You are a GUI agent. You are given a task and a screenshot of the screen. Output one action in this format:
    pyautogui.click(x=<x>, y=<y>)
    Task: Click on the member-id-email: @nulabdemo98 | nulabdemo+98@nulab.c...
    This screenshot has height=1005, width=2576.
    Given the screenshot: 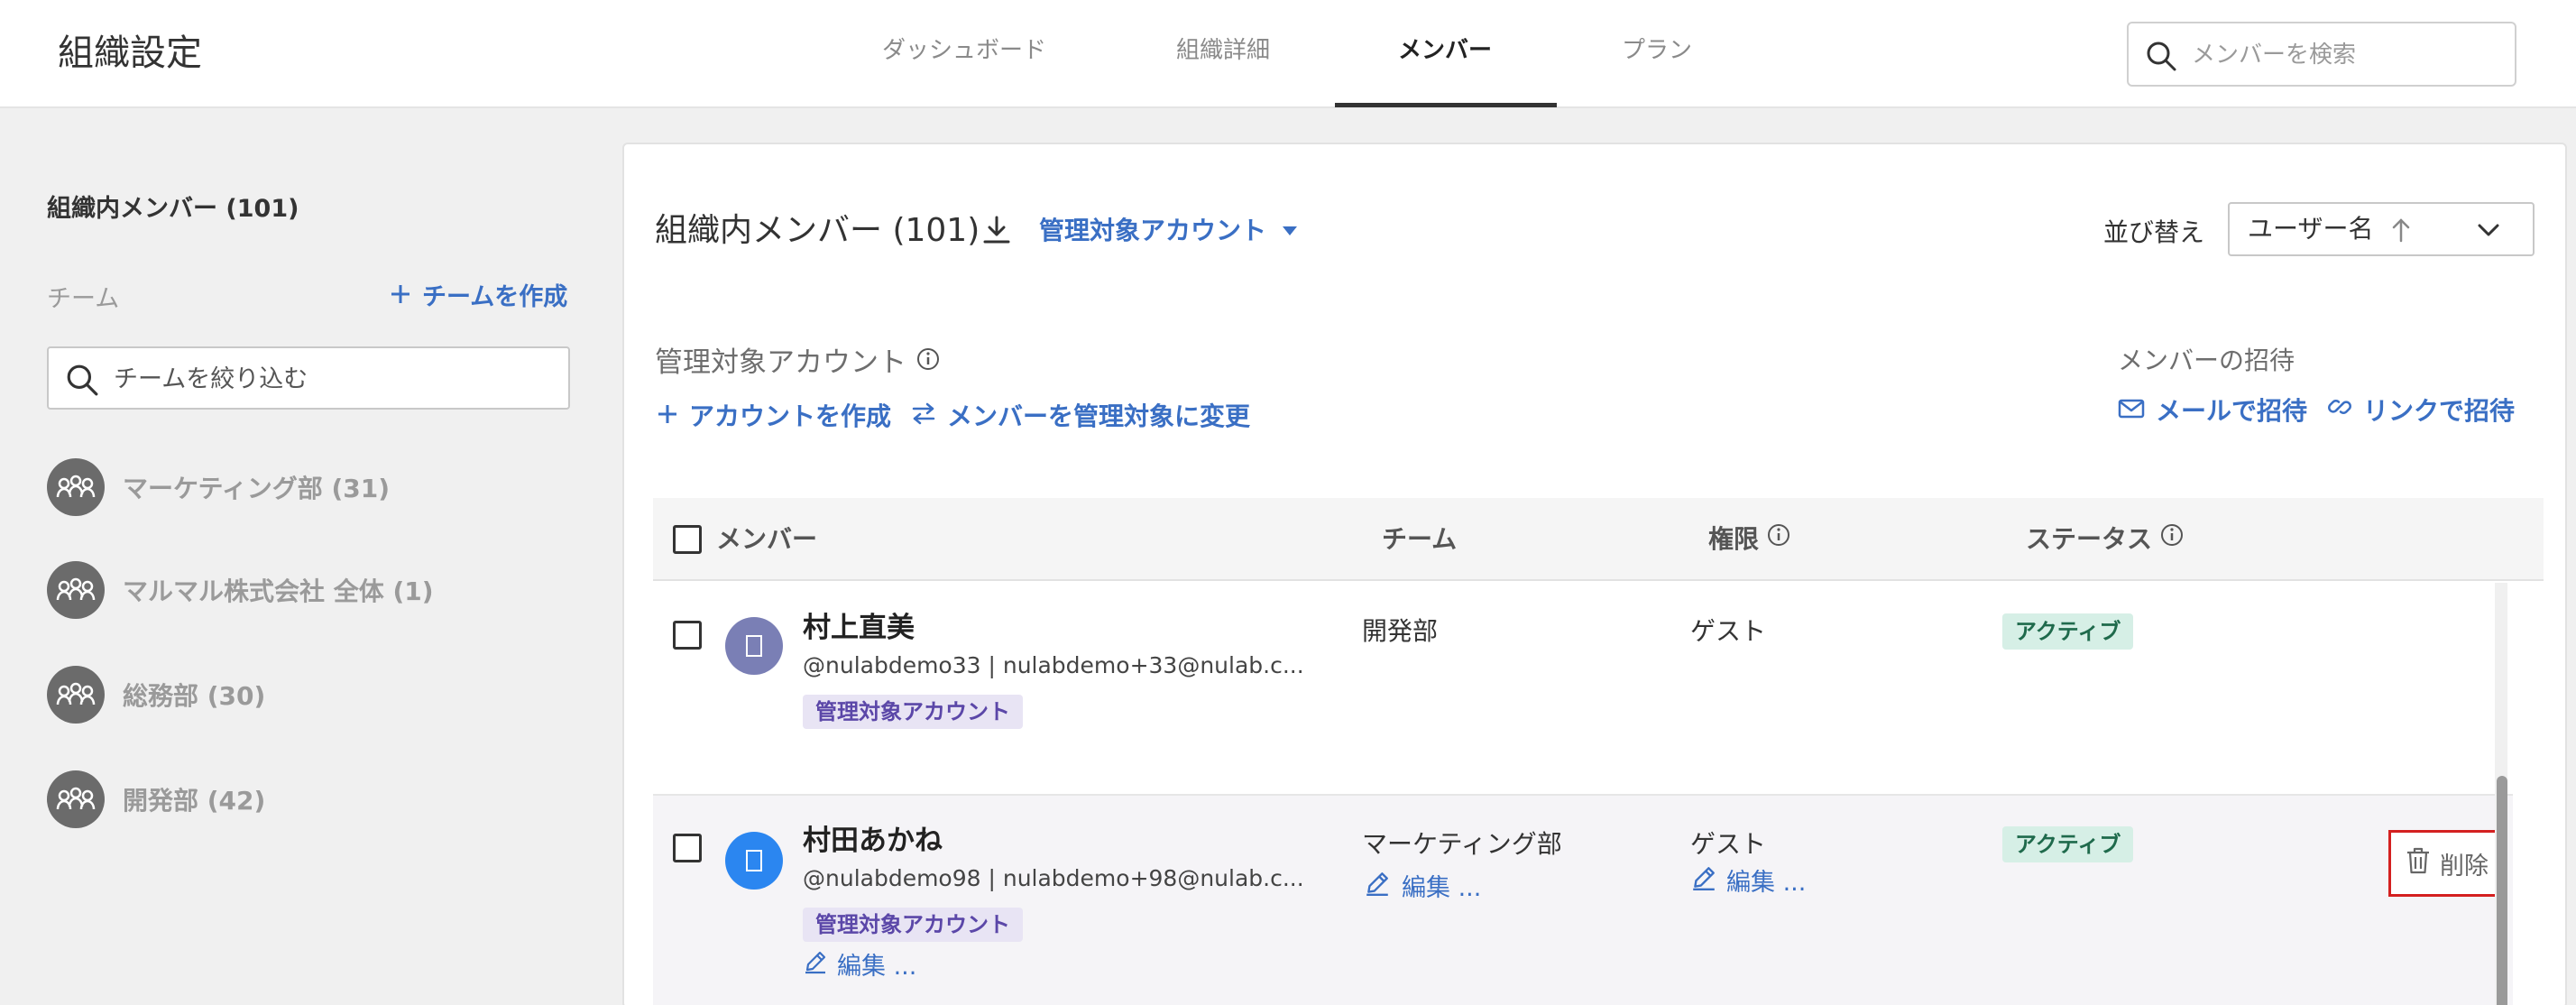 What is the action you would take?
    pyautogui.click(x=1053, y=878)
    